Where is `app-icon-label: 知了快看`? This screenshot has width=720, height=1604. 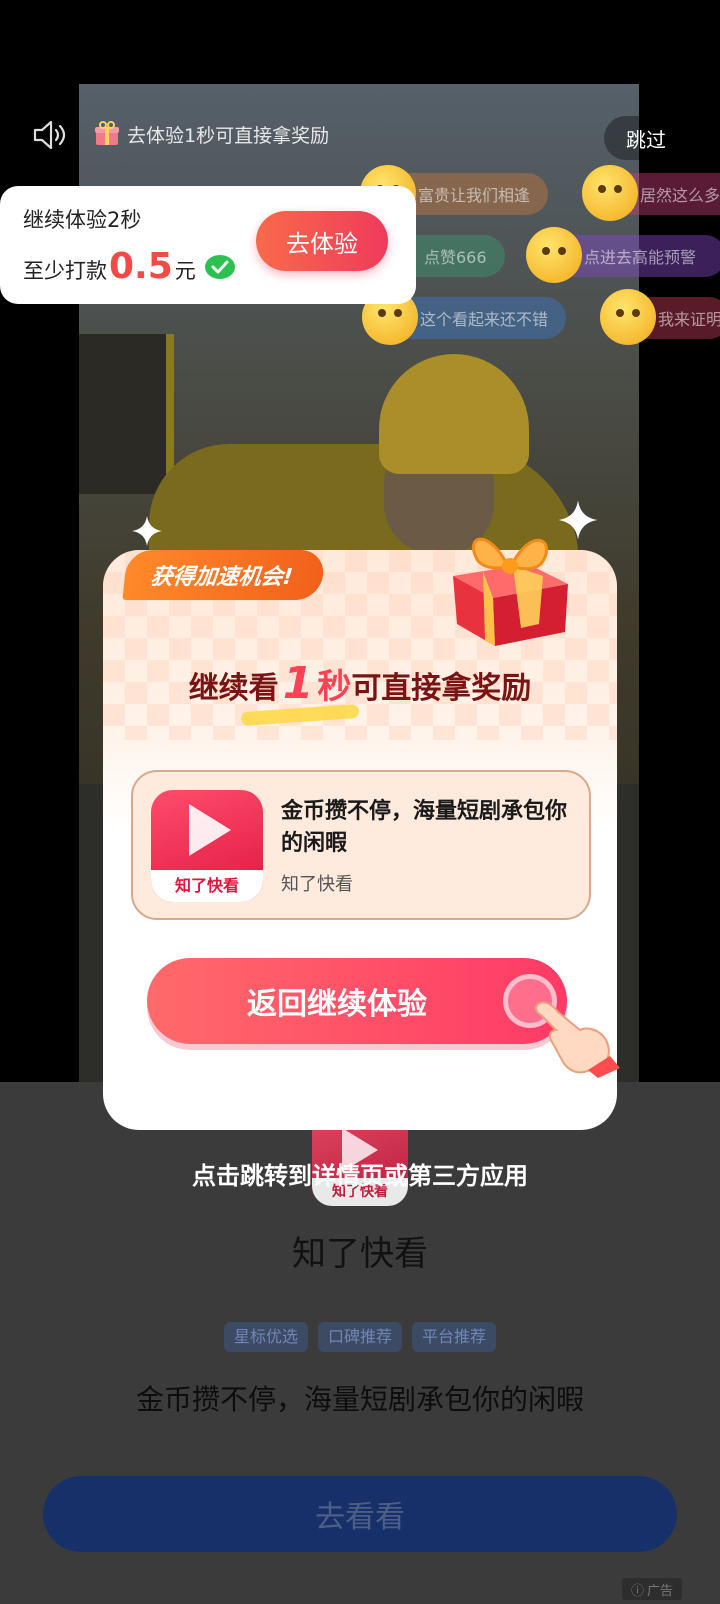 app-icon-label: 知了快看 is located at coordinates (207, 886).